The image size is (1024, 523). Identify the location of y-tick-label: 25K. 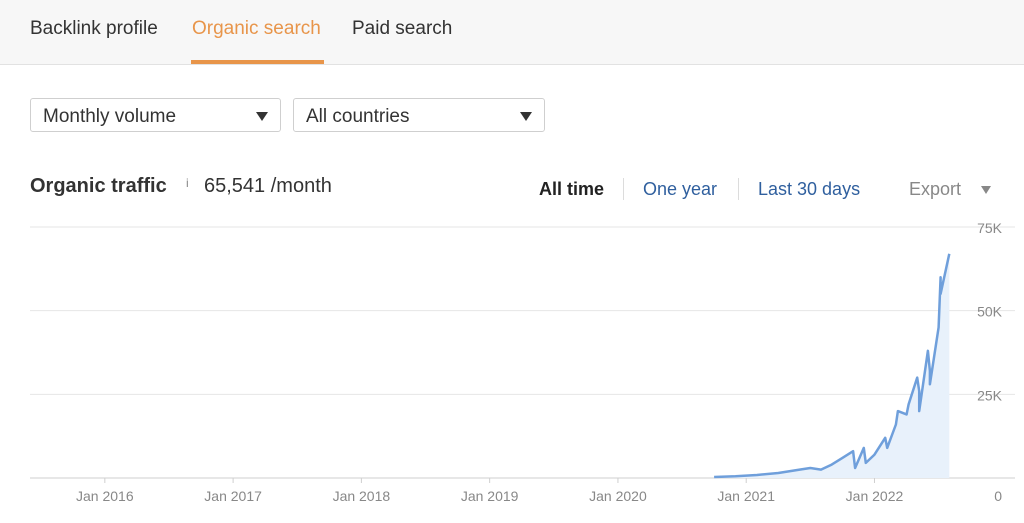
(990, 395).